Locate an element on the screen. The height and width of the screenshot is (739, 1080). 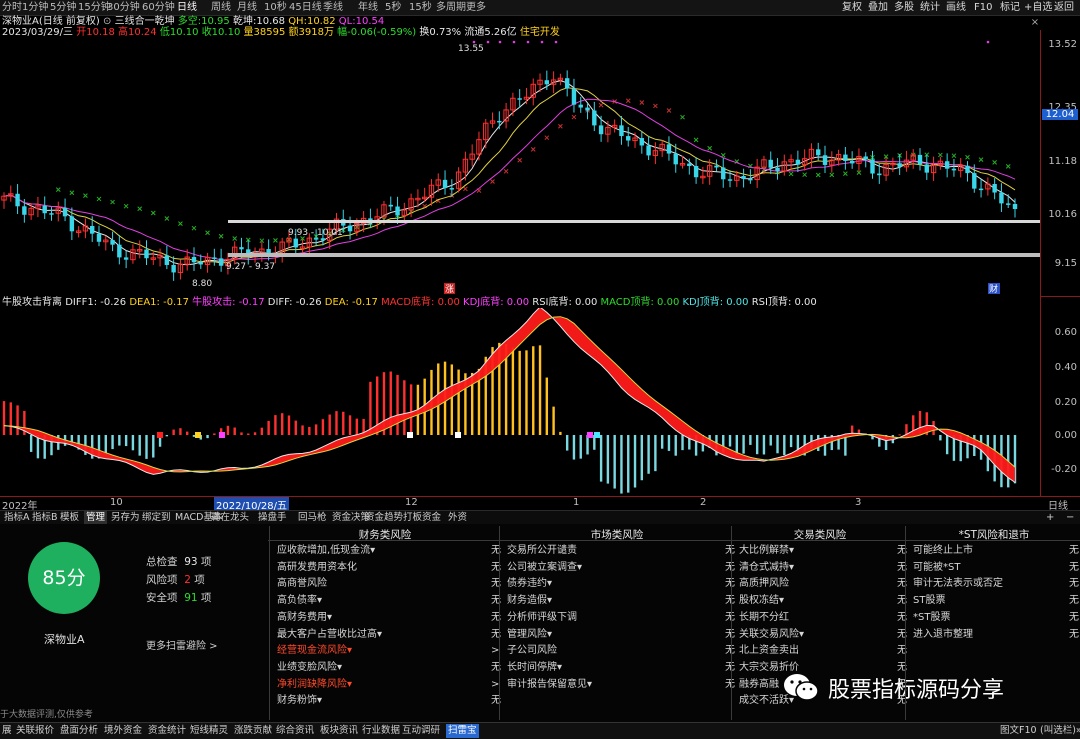
risk-item: 大比例解禁▾ 无 is located at coordinates (823, 550).